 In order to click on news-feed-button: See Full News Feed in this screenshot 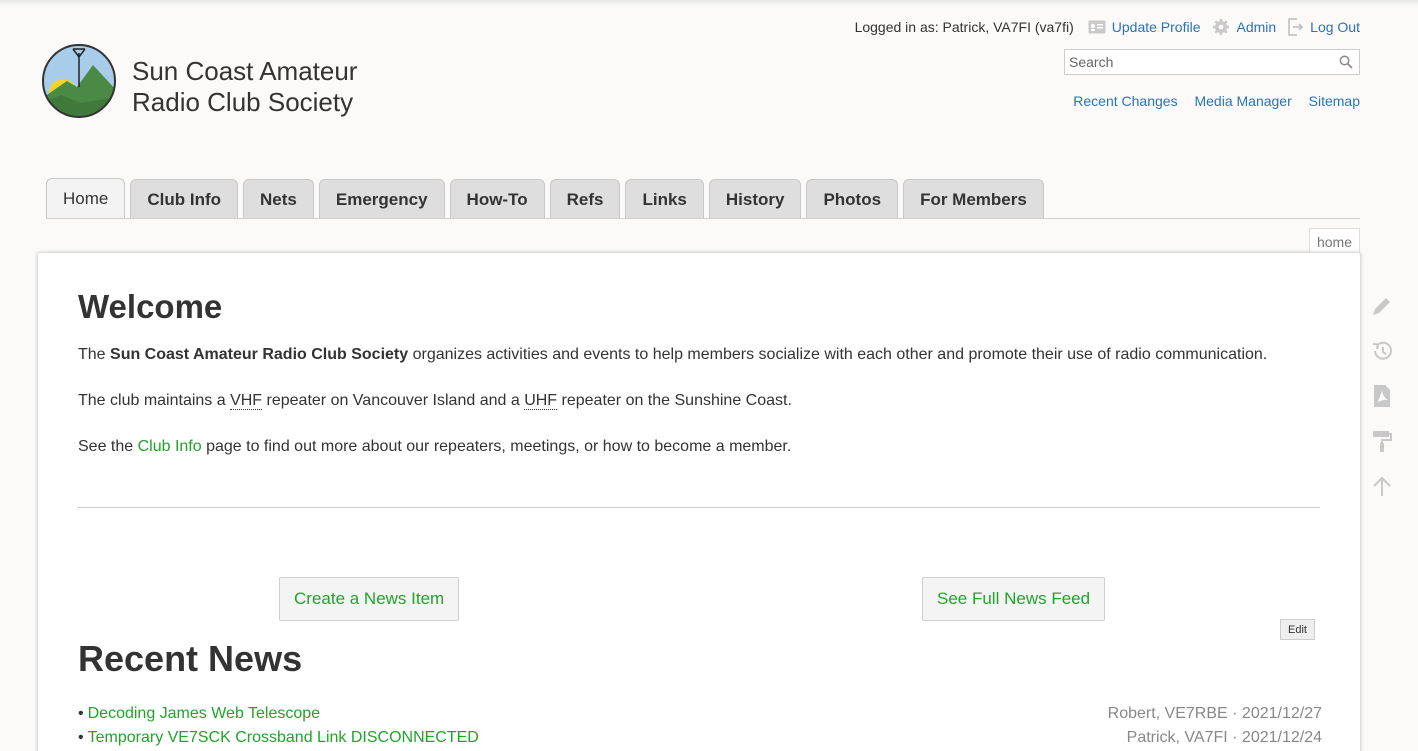, I will do `click(1014, 599)`.